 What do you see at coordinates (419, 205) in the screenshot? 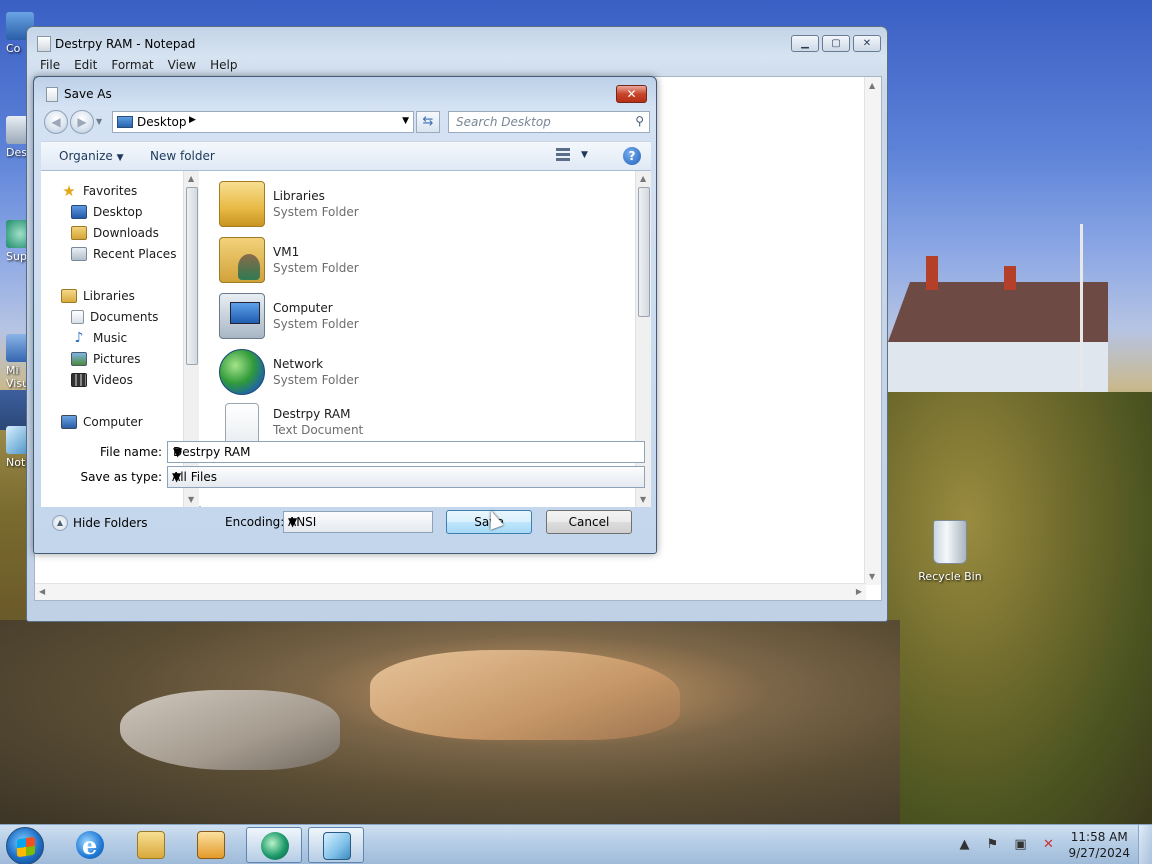
I see `list-item: Libraries System Folder` at bounding box center [419, 205].